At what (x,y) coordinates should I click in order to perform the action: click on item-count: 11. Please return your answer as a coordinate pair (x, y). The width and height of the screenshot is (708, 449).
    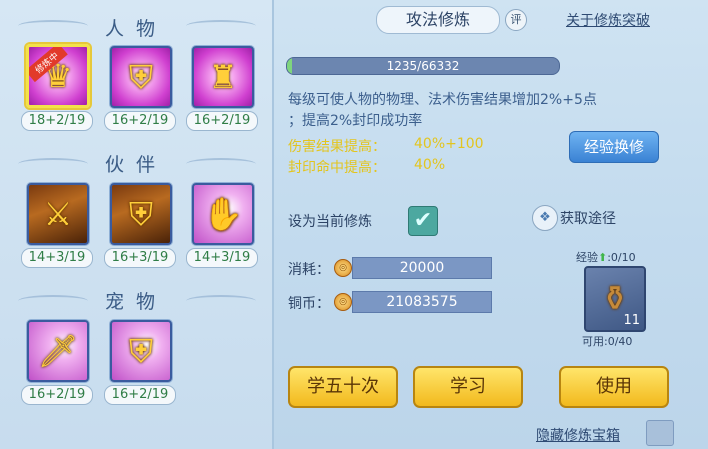
    Looking at the image, I should click on (631, 320).